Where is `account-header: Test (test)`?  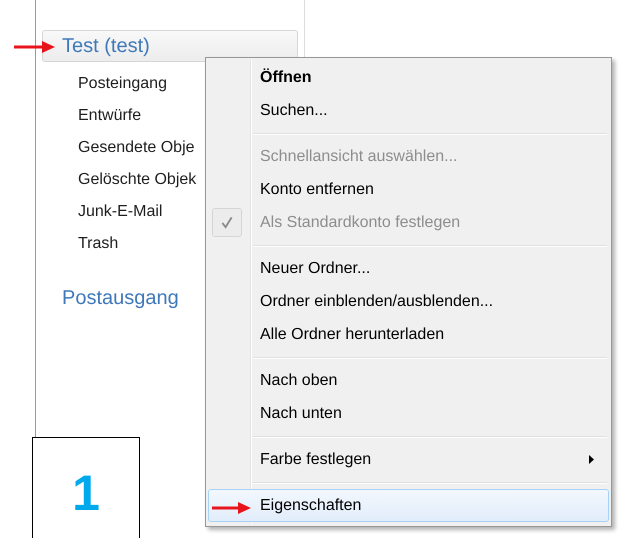
account-header: Test (test) is located at coordinates (170, 46).